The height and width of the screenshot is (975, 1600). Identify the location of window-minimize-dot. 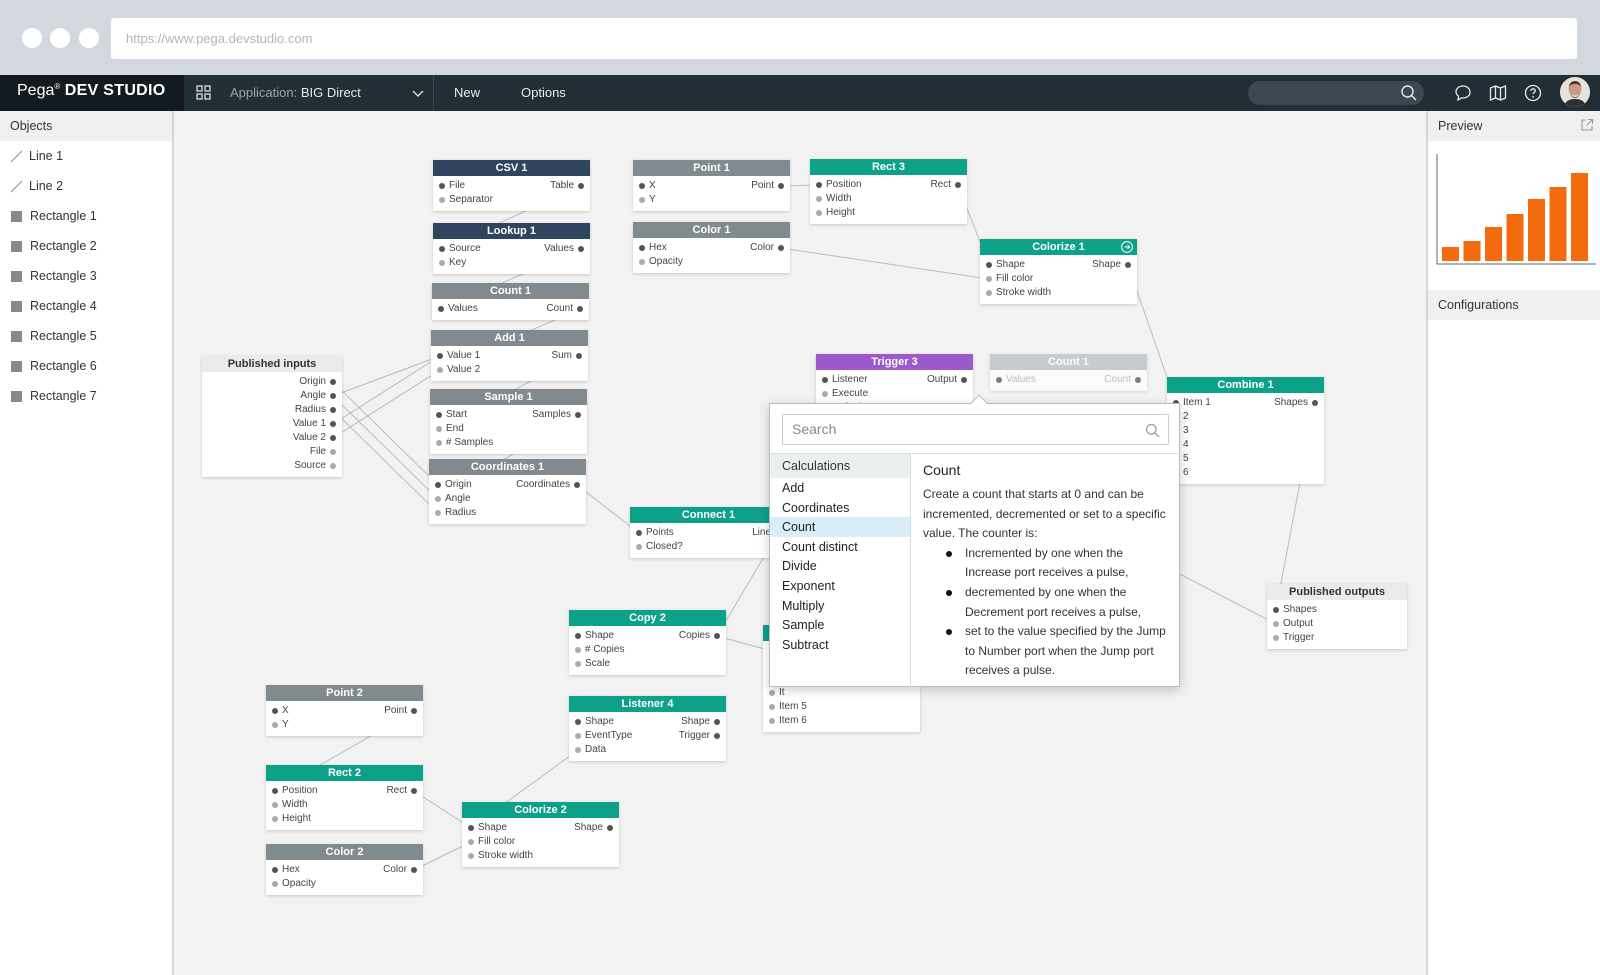
(60, 38).